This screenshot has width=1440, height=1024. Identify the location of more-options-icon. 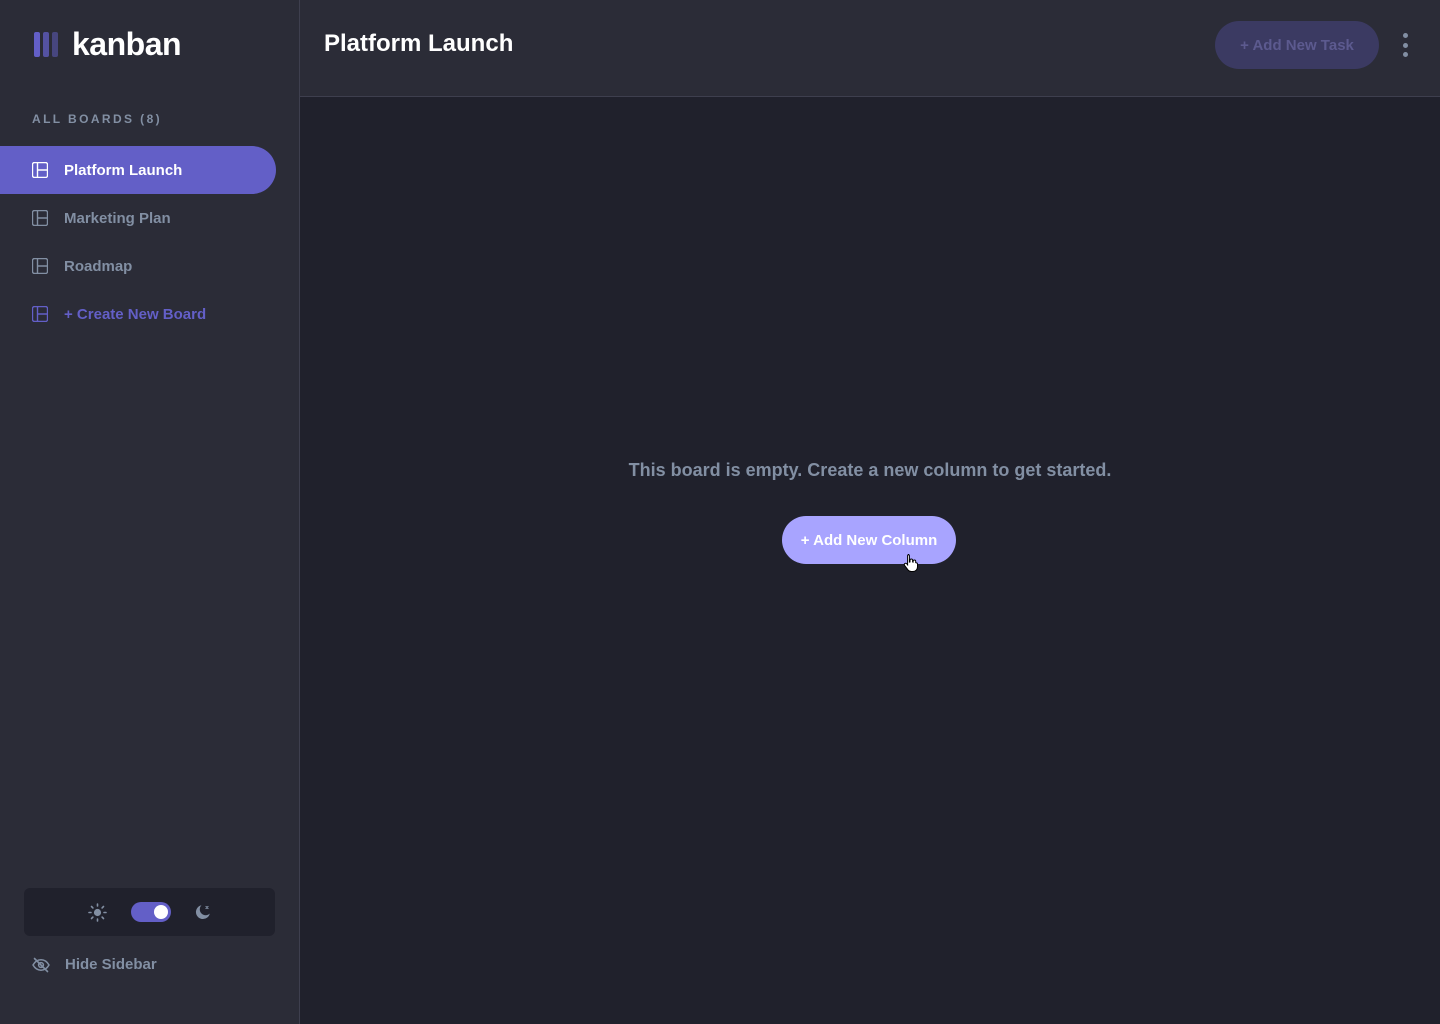
(1405, 45).